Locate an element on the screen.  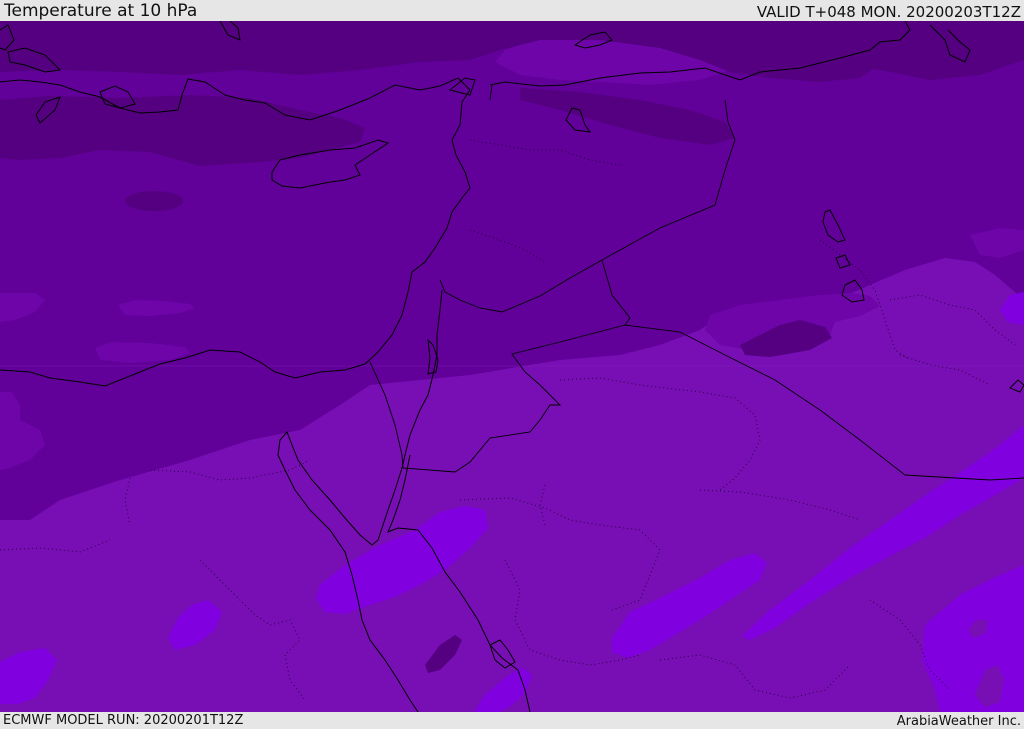
valid-time-label: VALID T+048 MON. 20200203T12Z is located at coordinates (888, 12).